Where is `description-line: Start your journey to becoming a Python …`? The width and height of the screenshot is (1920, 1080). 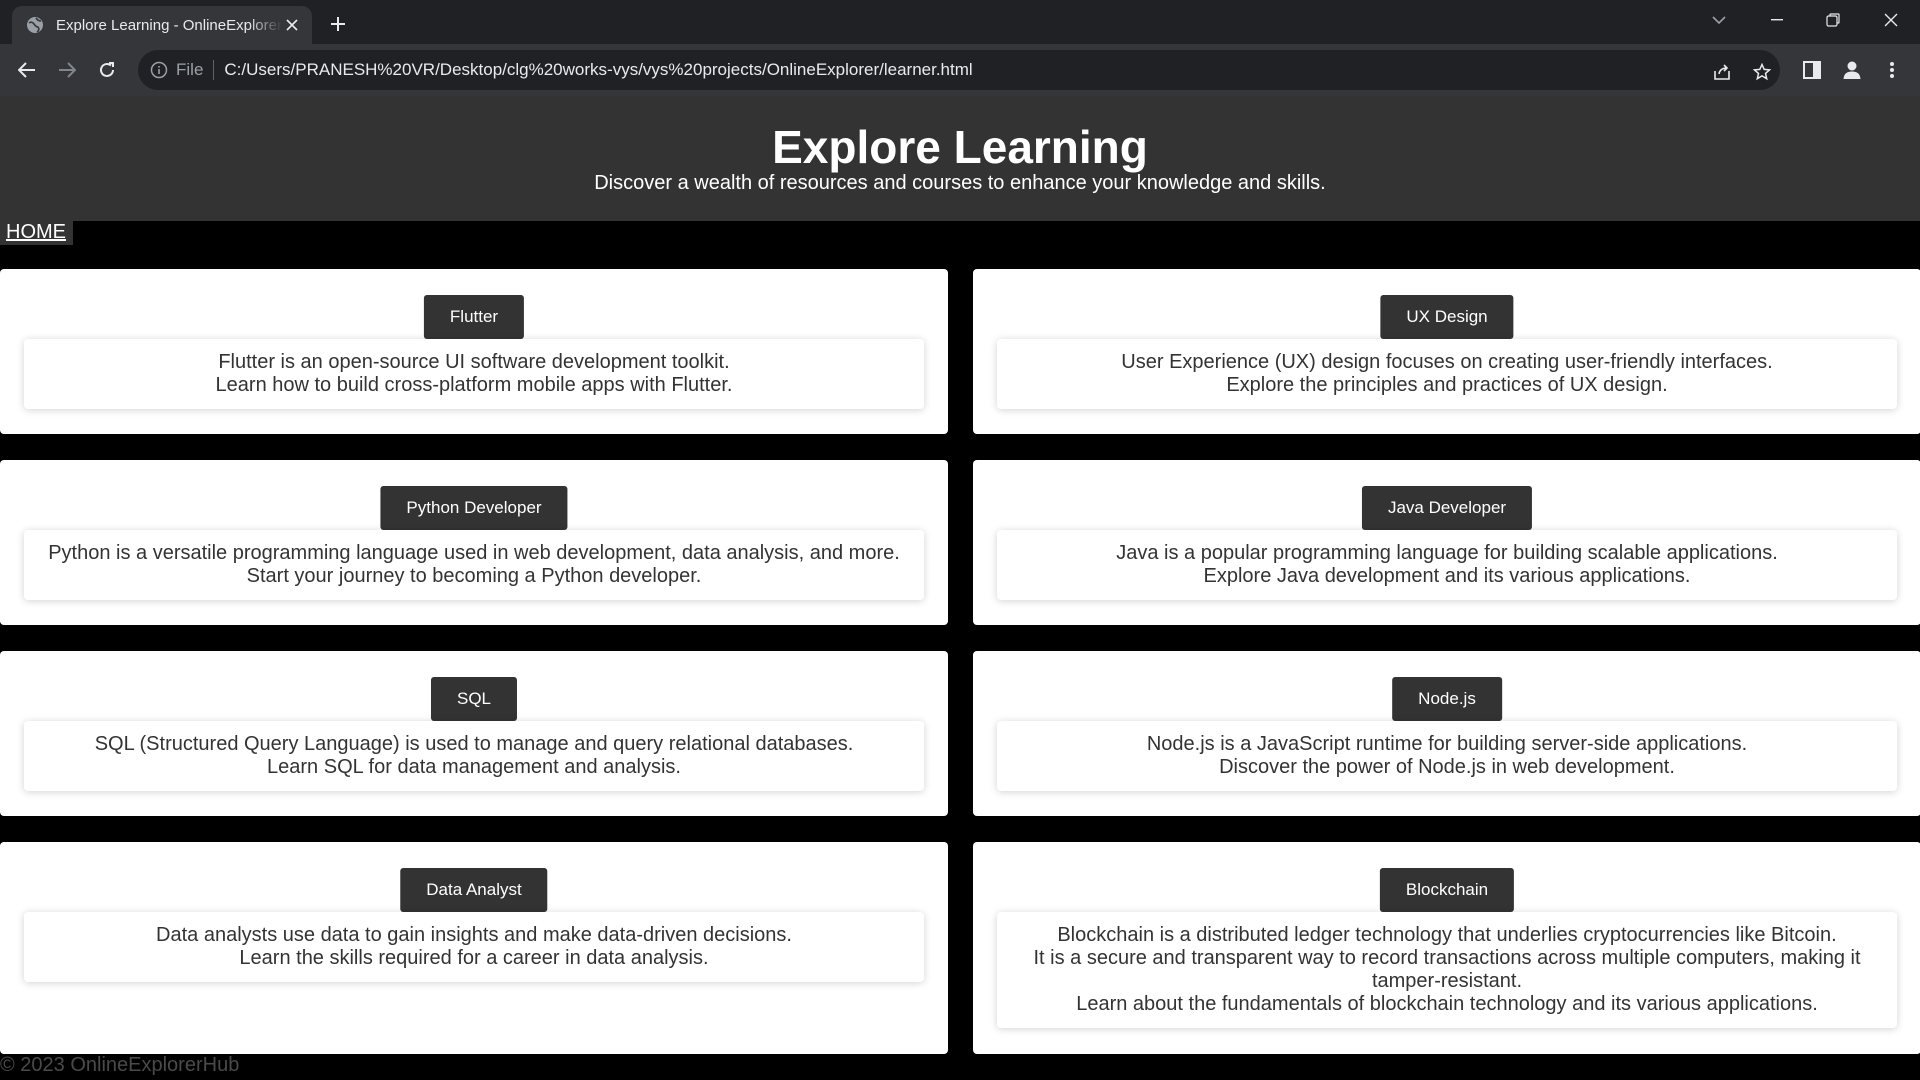 description-line: Start your journey to becoming a Python … is located at coordinates (474, 576).